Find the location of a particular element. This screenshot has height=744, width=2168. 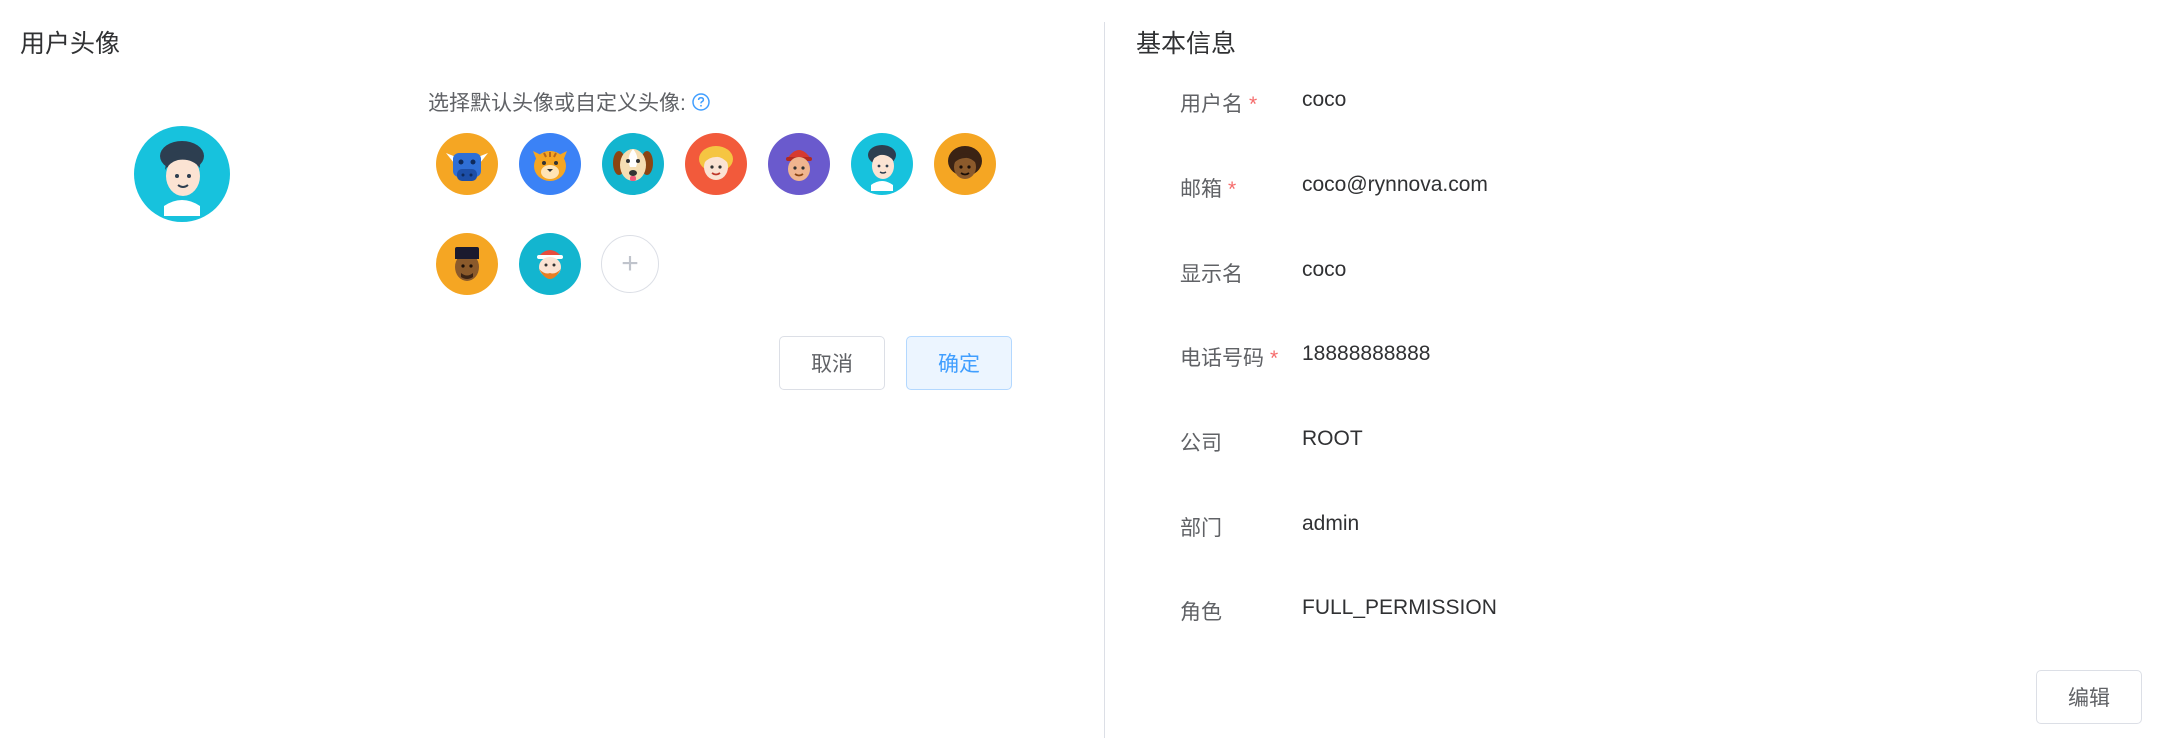

avatar-option-dog is located at coordinates (633, 164).